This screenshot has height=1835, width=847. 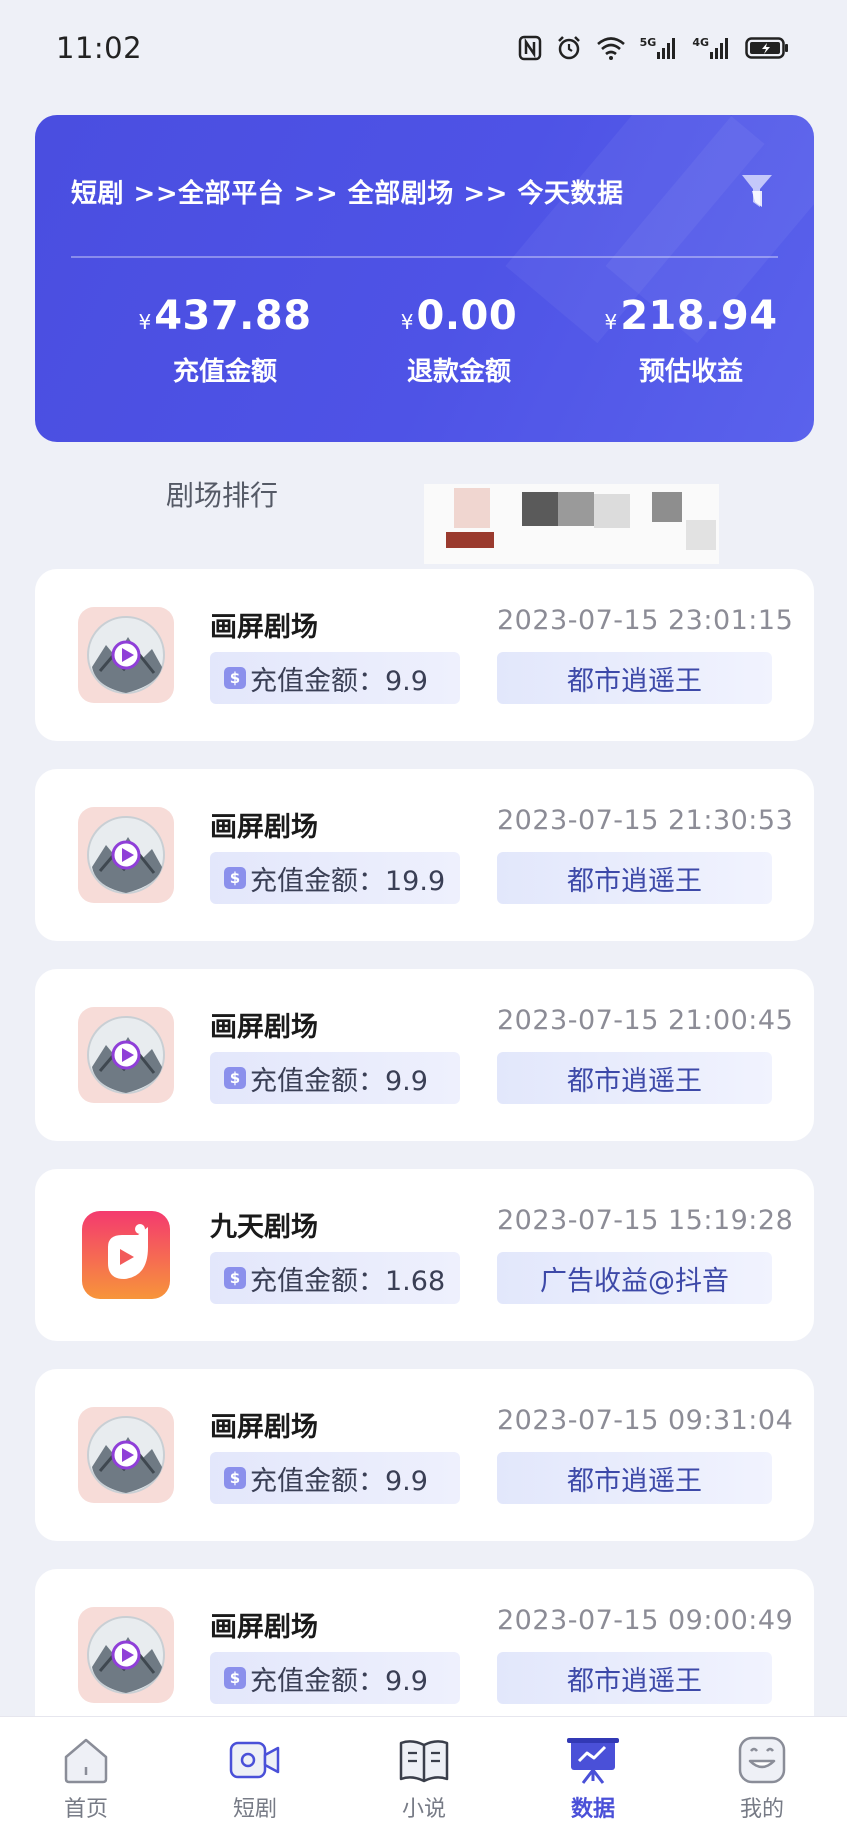 I want to click on nav-label: 短剧, so click(x=254, y=1809).